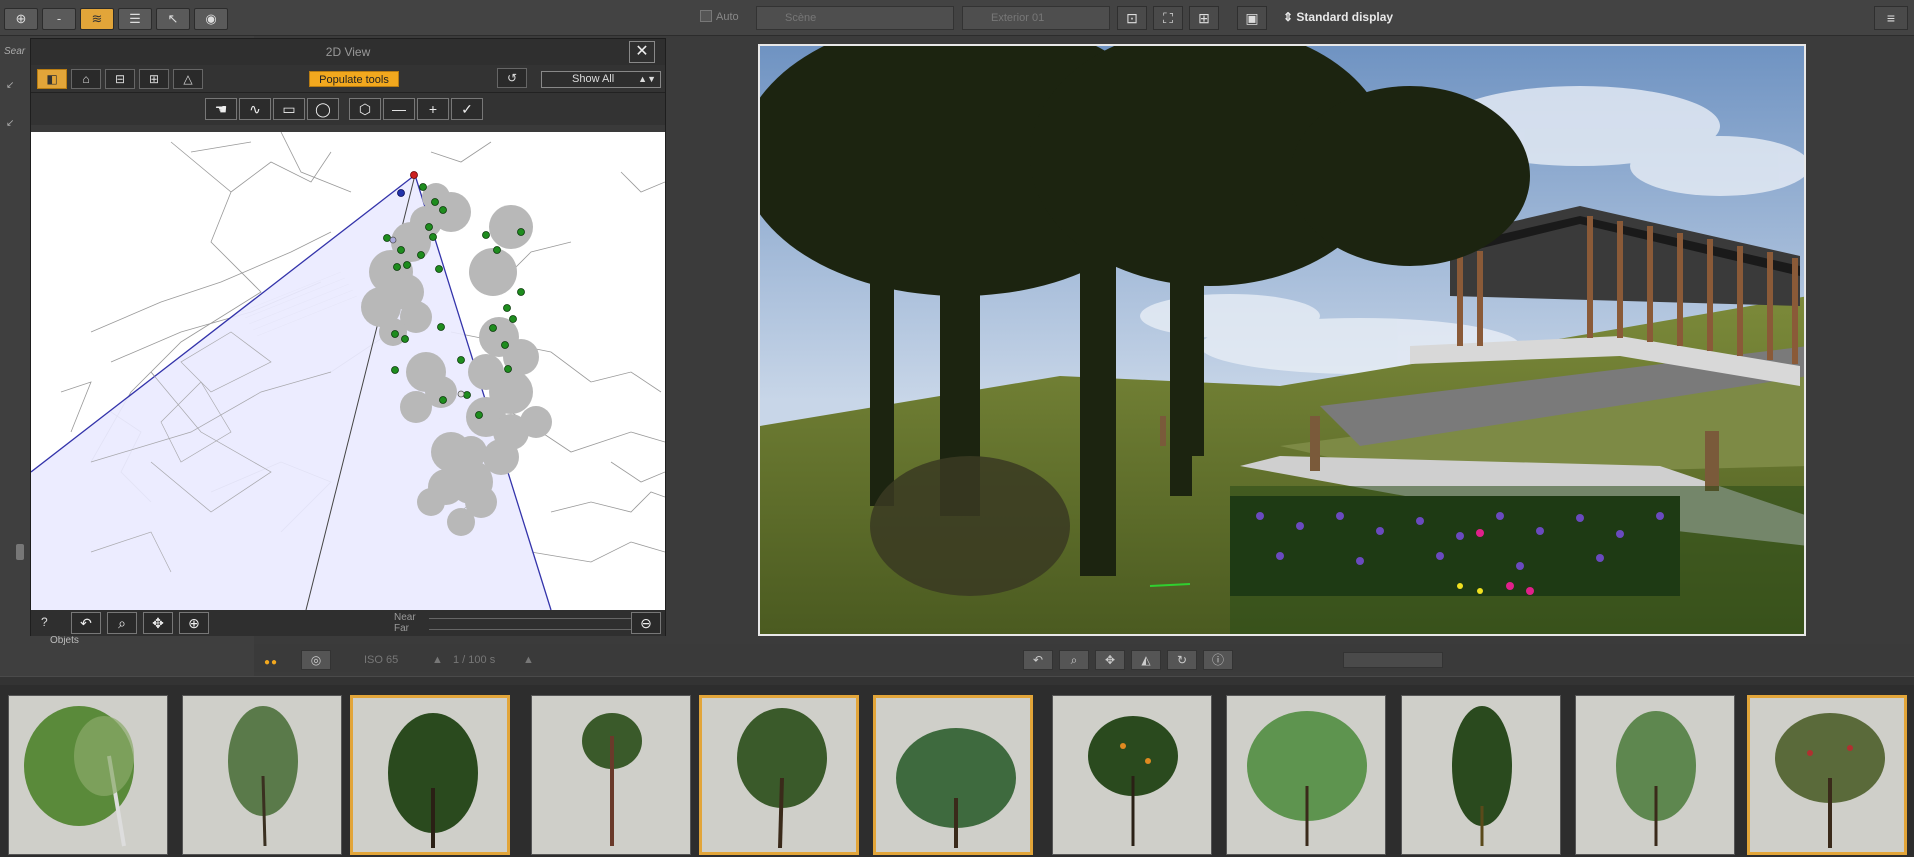  Describe the element at coordinates (59, 19) in the screenshot. I see `minus-button: -` at that location.